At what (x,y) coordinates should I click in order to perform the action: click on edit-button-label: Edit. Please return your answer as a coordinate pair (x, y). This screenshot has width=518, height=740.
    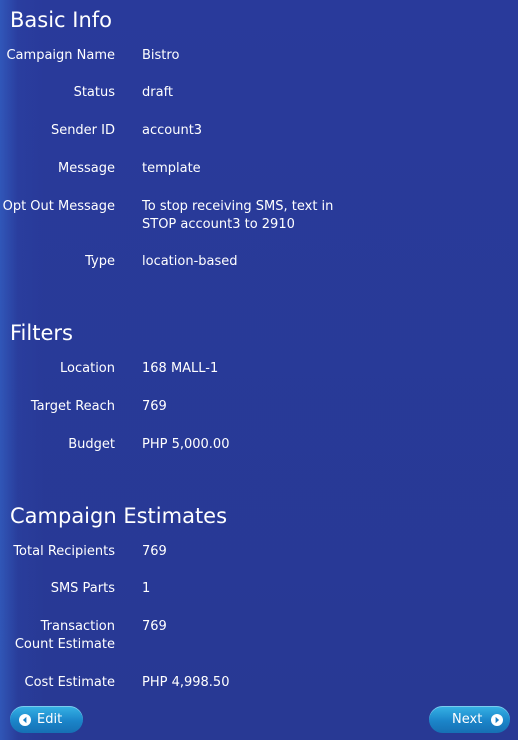
    Looking at the image, I should click on (50, 719).